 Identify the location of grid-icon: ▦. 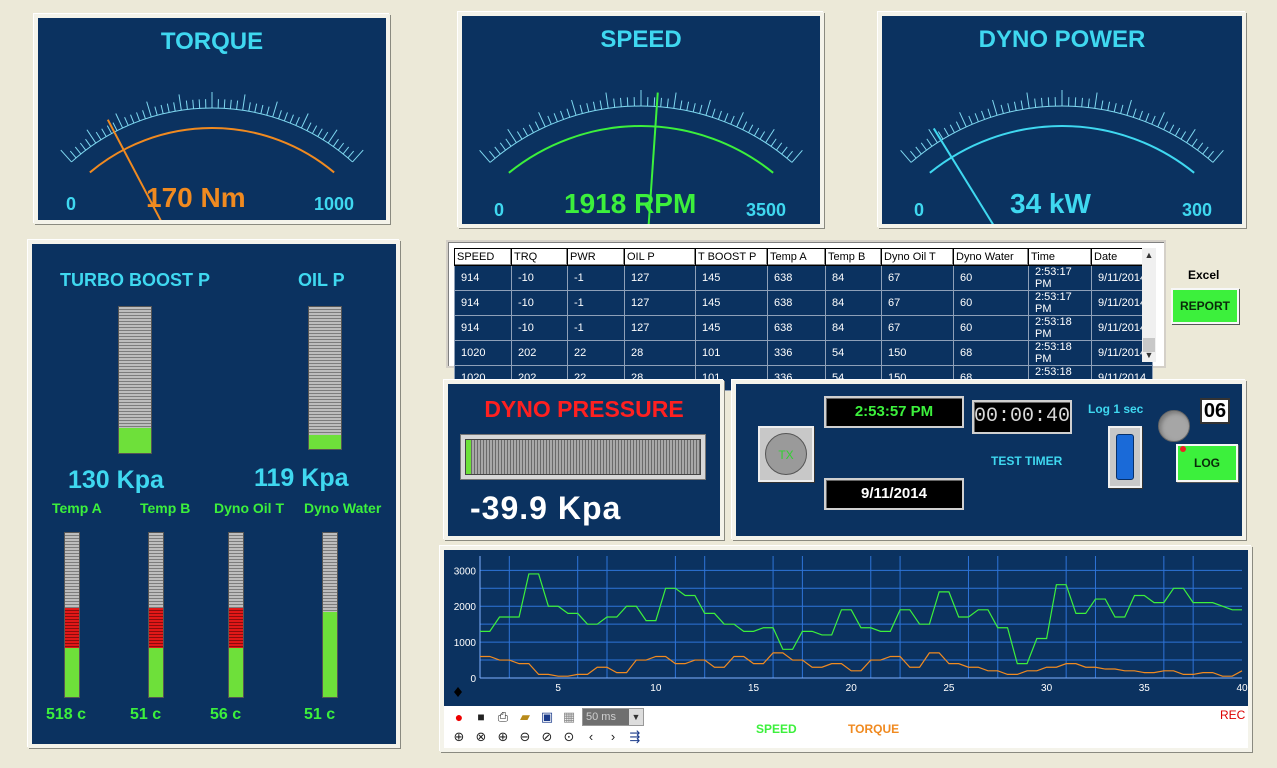
(569, 717).